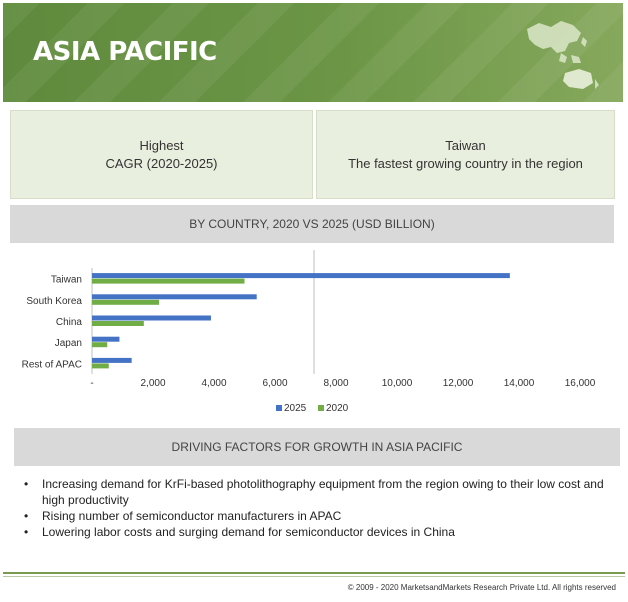  I want to click on legend-swatch-2020, so click(321, 408).